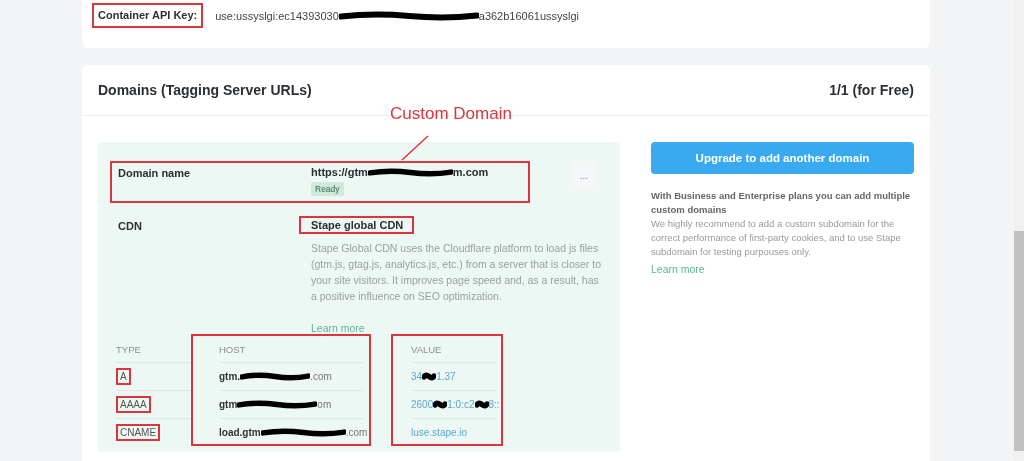  I want to click on field-label: Domain name, so click(155, 173).